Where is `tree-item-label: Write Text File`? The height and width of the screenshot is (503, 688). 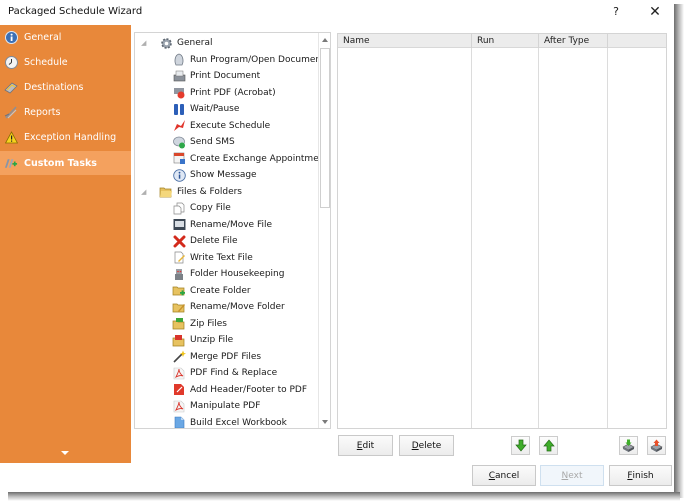 tree-item-label: Write Text File is located at coordinates (221, 257).